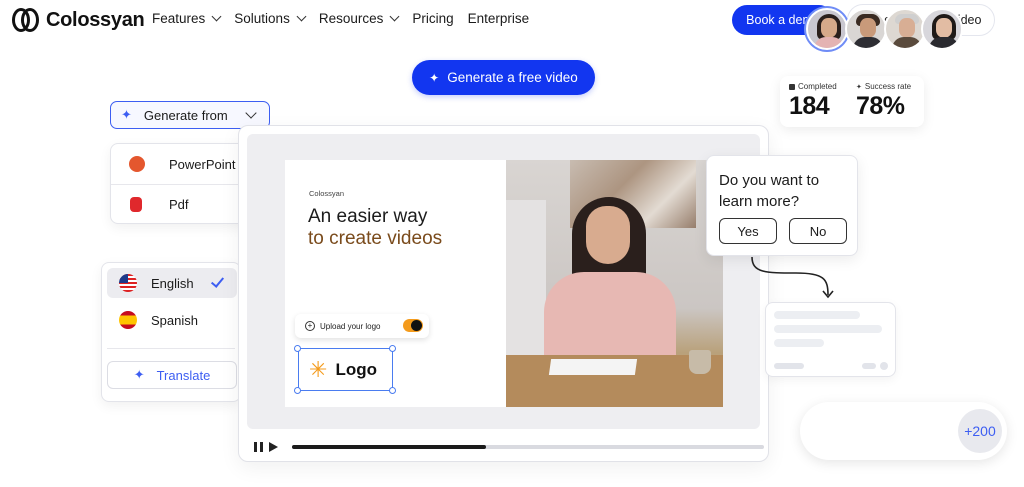 The image size is (1024, 487). Describe the element at coordinates (179, 18) in the screenshot. I see `nav-features-label: Features` at that location.